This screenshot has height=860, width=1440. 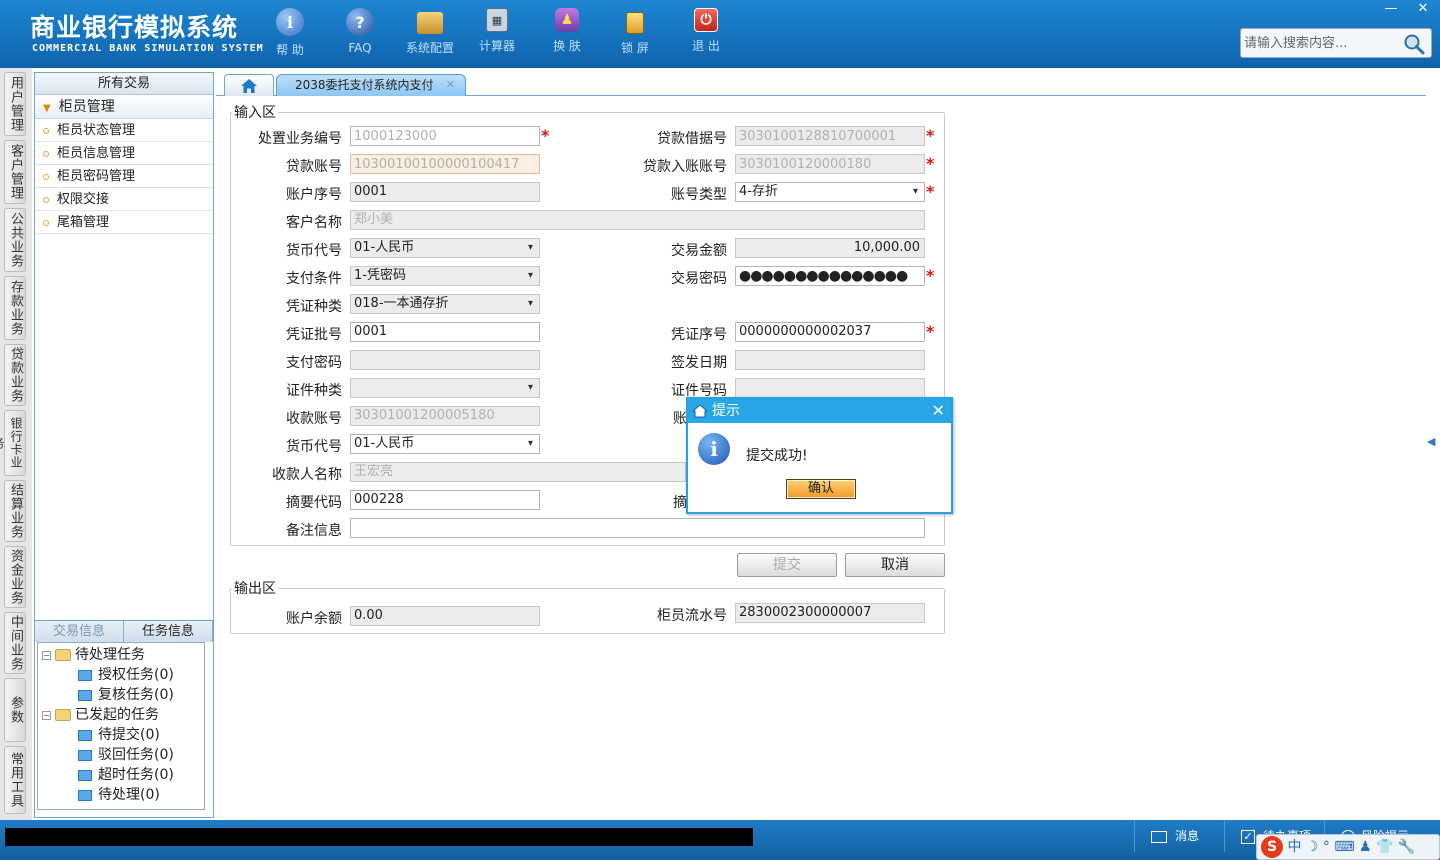 What do you see at coordinates (15, 643) in the screenshot?
I see `vtab-intermediary-business: 中间业务` at bounding box center [15, 643].